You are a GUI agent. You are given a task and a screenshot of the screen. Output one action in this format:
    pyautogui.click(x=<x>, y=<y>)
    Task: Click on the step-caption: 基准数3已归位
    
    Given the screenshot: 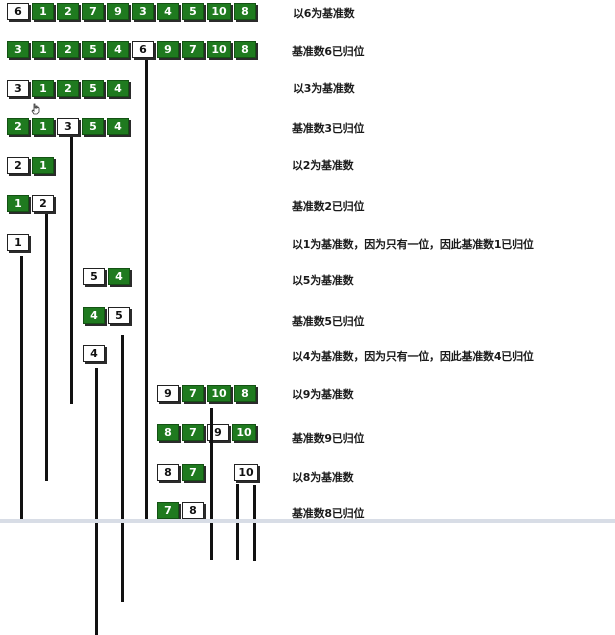 What is the action you would take?
    pyautogui.click(x=328, y=128)
    